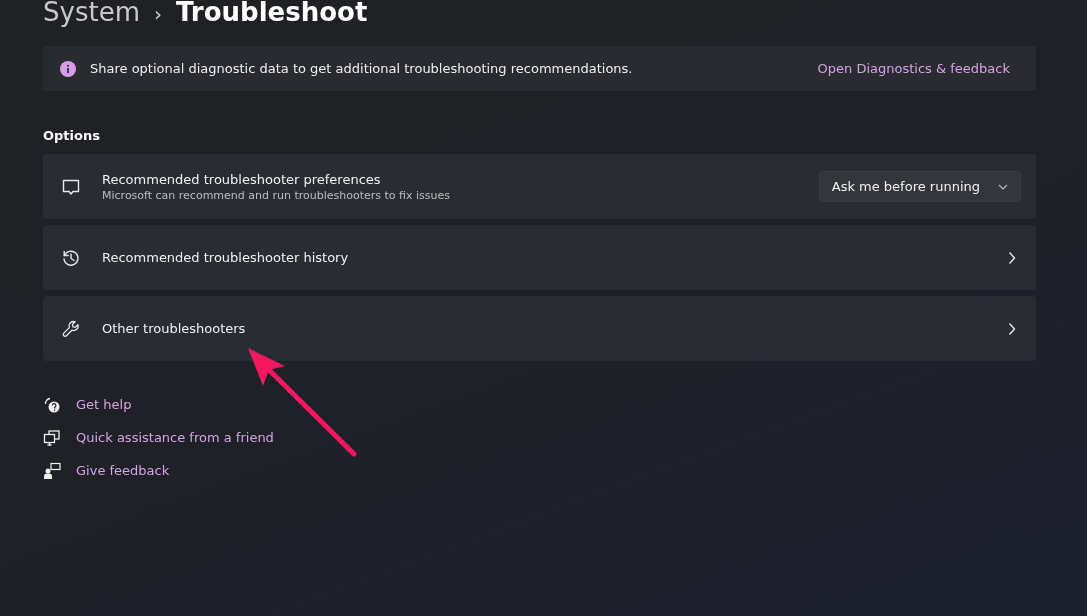  Describe the element at coordinates (226, 257) in the screenshot. I see `option-title: Recommended troubleshooter history` at that location.